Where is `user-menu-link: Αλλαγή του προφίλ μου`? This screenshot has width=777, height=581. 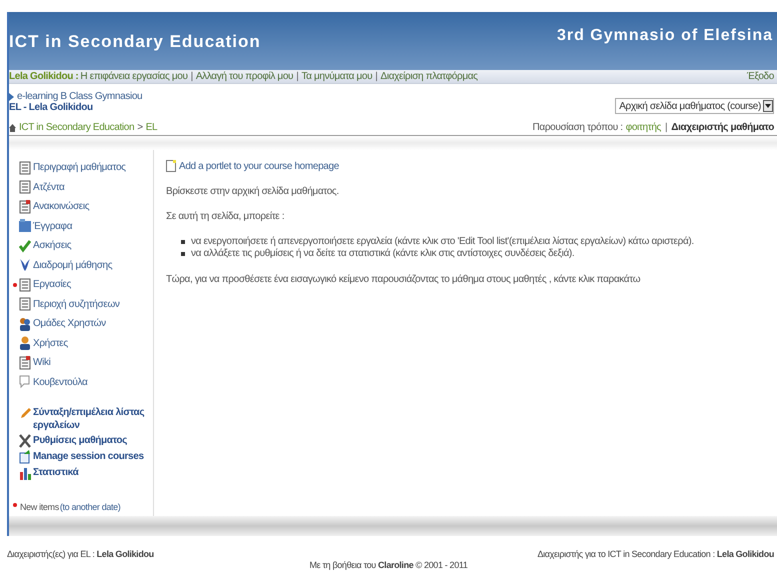
user-menu-link: Αλλαγή του προφίλ μου is located at coordinates (245, 76).